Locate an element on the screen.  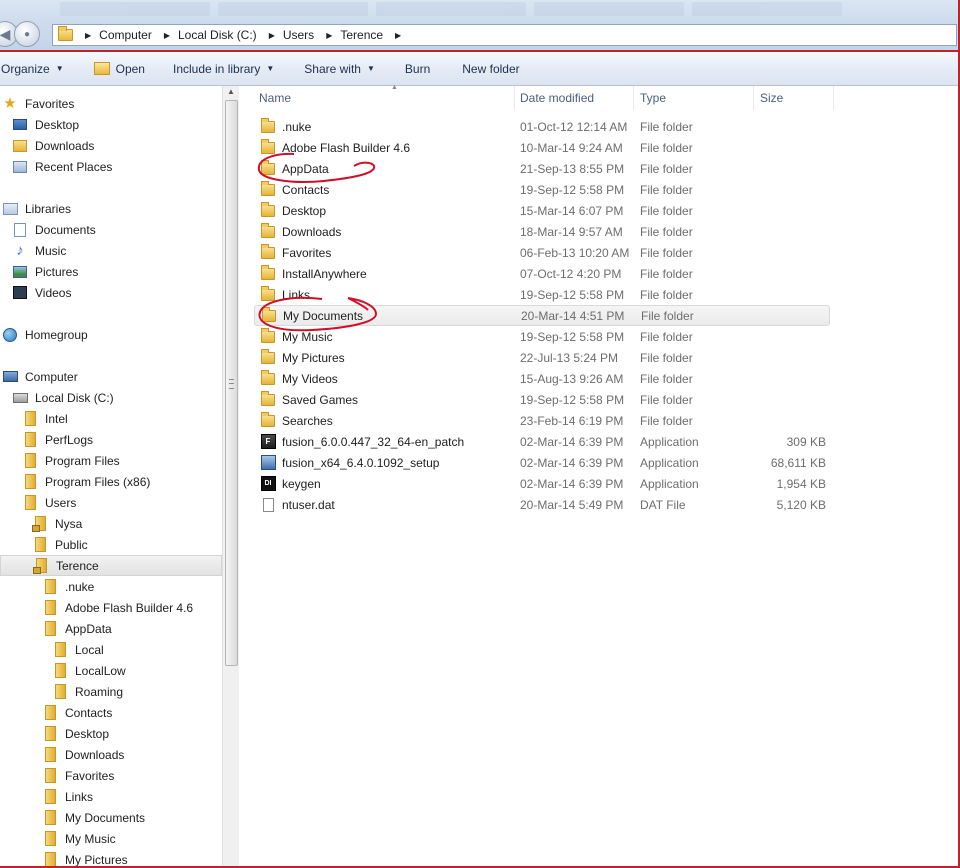
nav-terence-downloads-label: Downloads is located at coordinates (95, 754).